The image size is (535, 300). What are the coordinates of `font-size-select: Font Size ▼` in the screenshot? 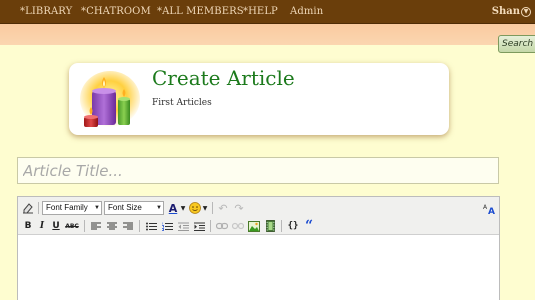 It's located at (134, 208).